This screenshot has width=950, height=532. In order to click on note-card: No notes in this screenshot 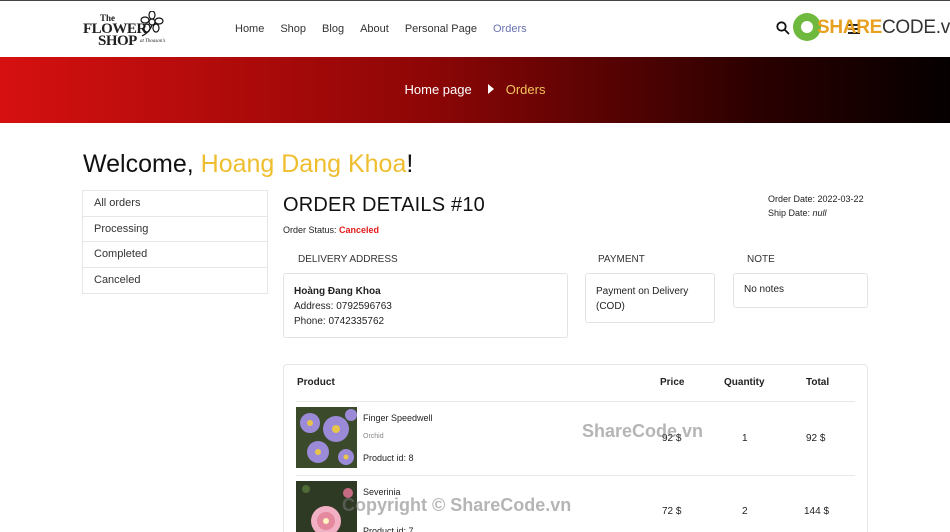, I will do `click(800, 290)`.